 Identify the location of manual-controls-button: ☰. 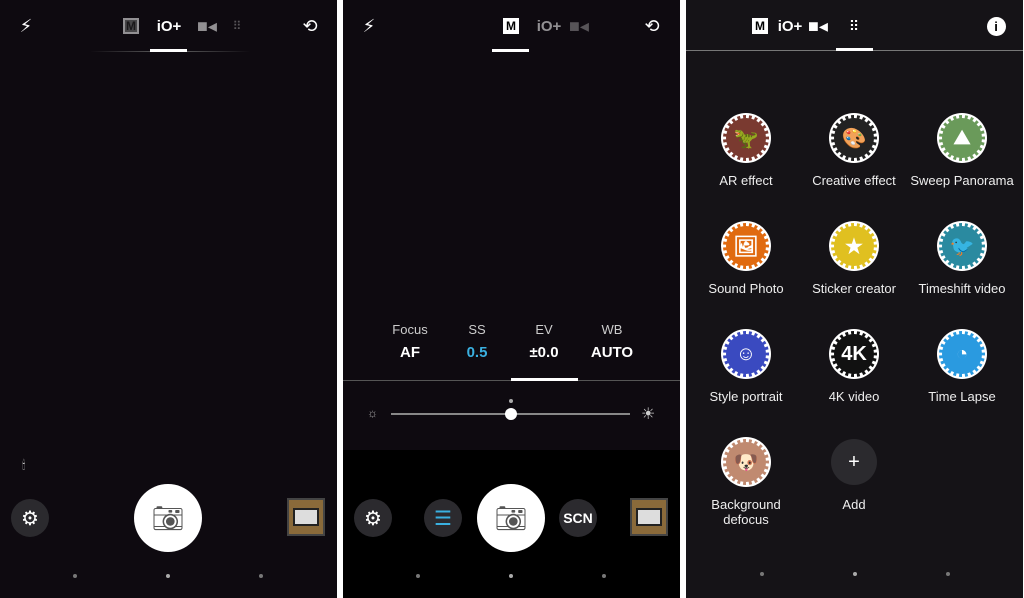
(443, 518).